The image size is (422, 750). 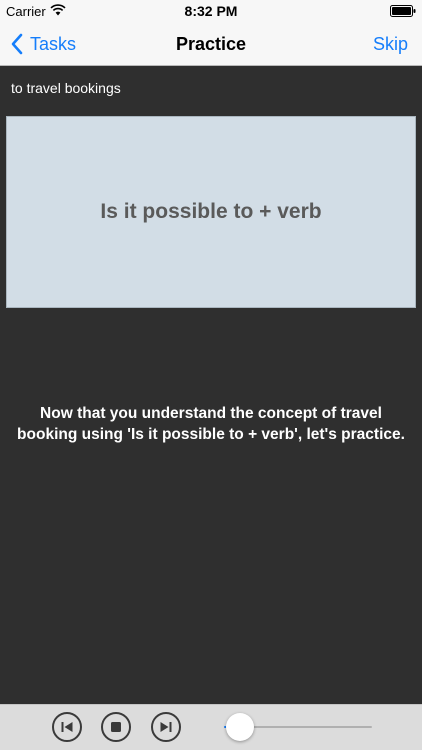 What do you see at coordinates (239, 727) in the screenshot?
I see `playback-slider-thumb` at bounding box center [239, 727].